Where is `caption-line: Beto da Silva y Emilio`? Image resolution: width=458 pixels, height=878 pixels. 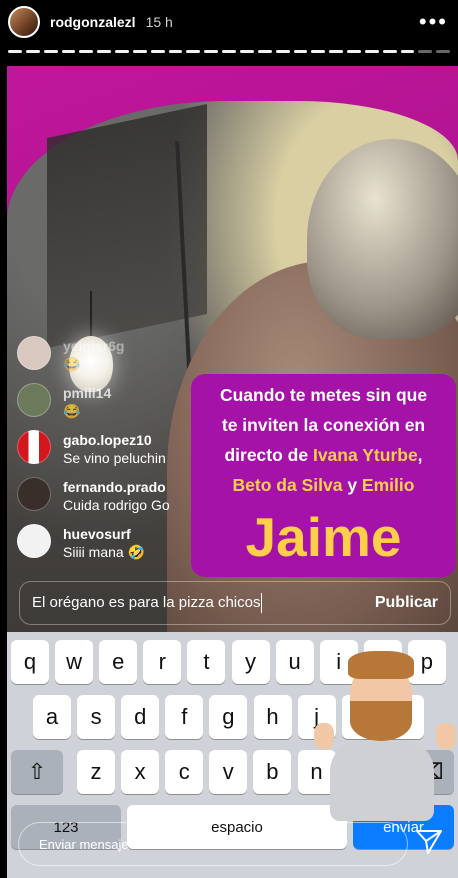
caption-line: Beto da Silva y Emilio is located at coordinates (323, 485).